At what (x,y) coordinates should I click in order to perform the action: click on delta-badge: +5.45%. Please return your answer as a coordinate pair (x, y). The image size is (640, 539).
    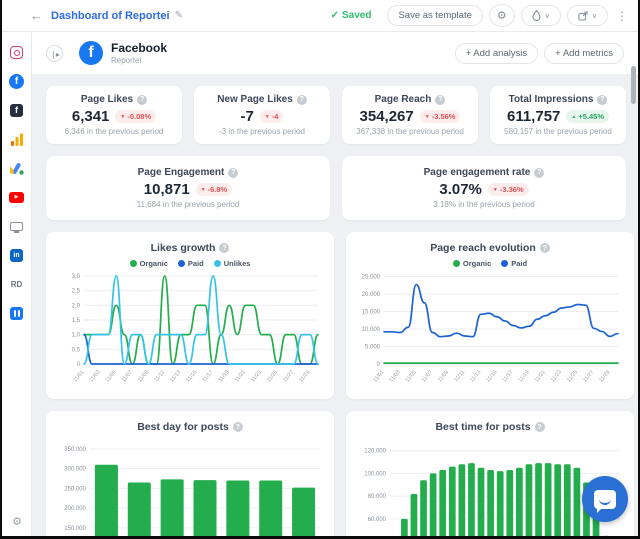
    Looking at the image, I should click on (587, 116).